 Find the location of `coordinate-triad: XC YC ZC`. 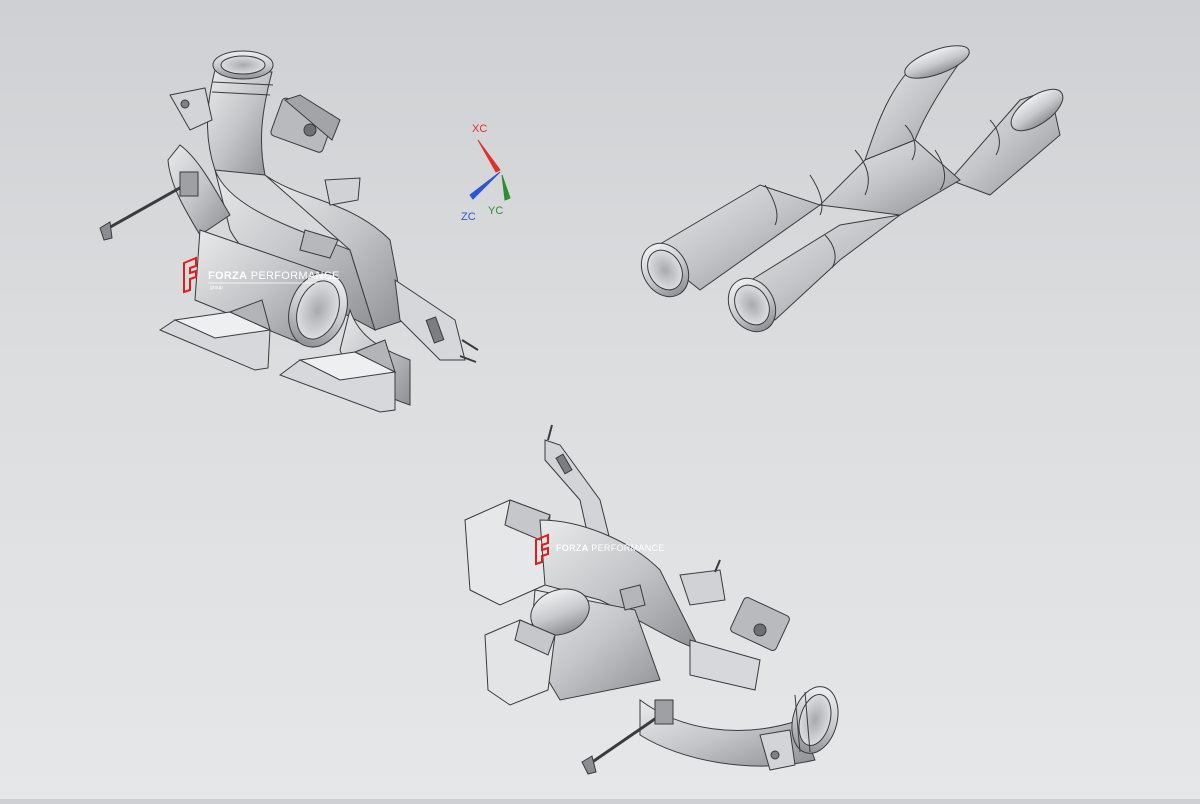

coordinate-triad: XC YC ZC is located at coordinates (486, 173).